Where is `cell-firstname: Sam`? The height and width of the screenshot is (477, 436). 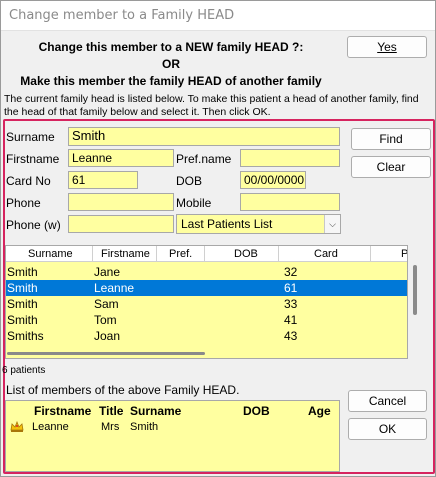 cell-firstname: Sam is located at coordinates (106, 304).